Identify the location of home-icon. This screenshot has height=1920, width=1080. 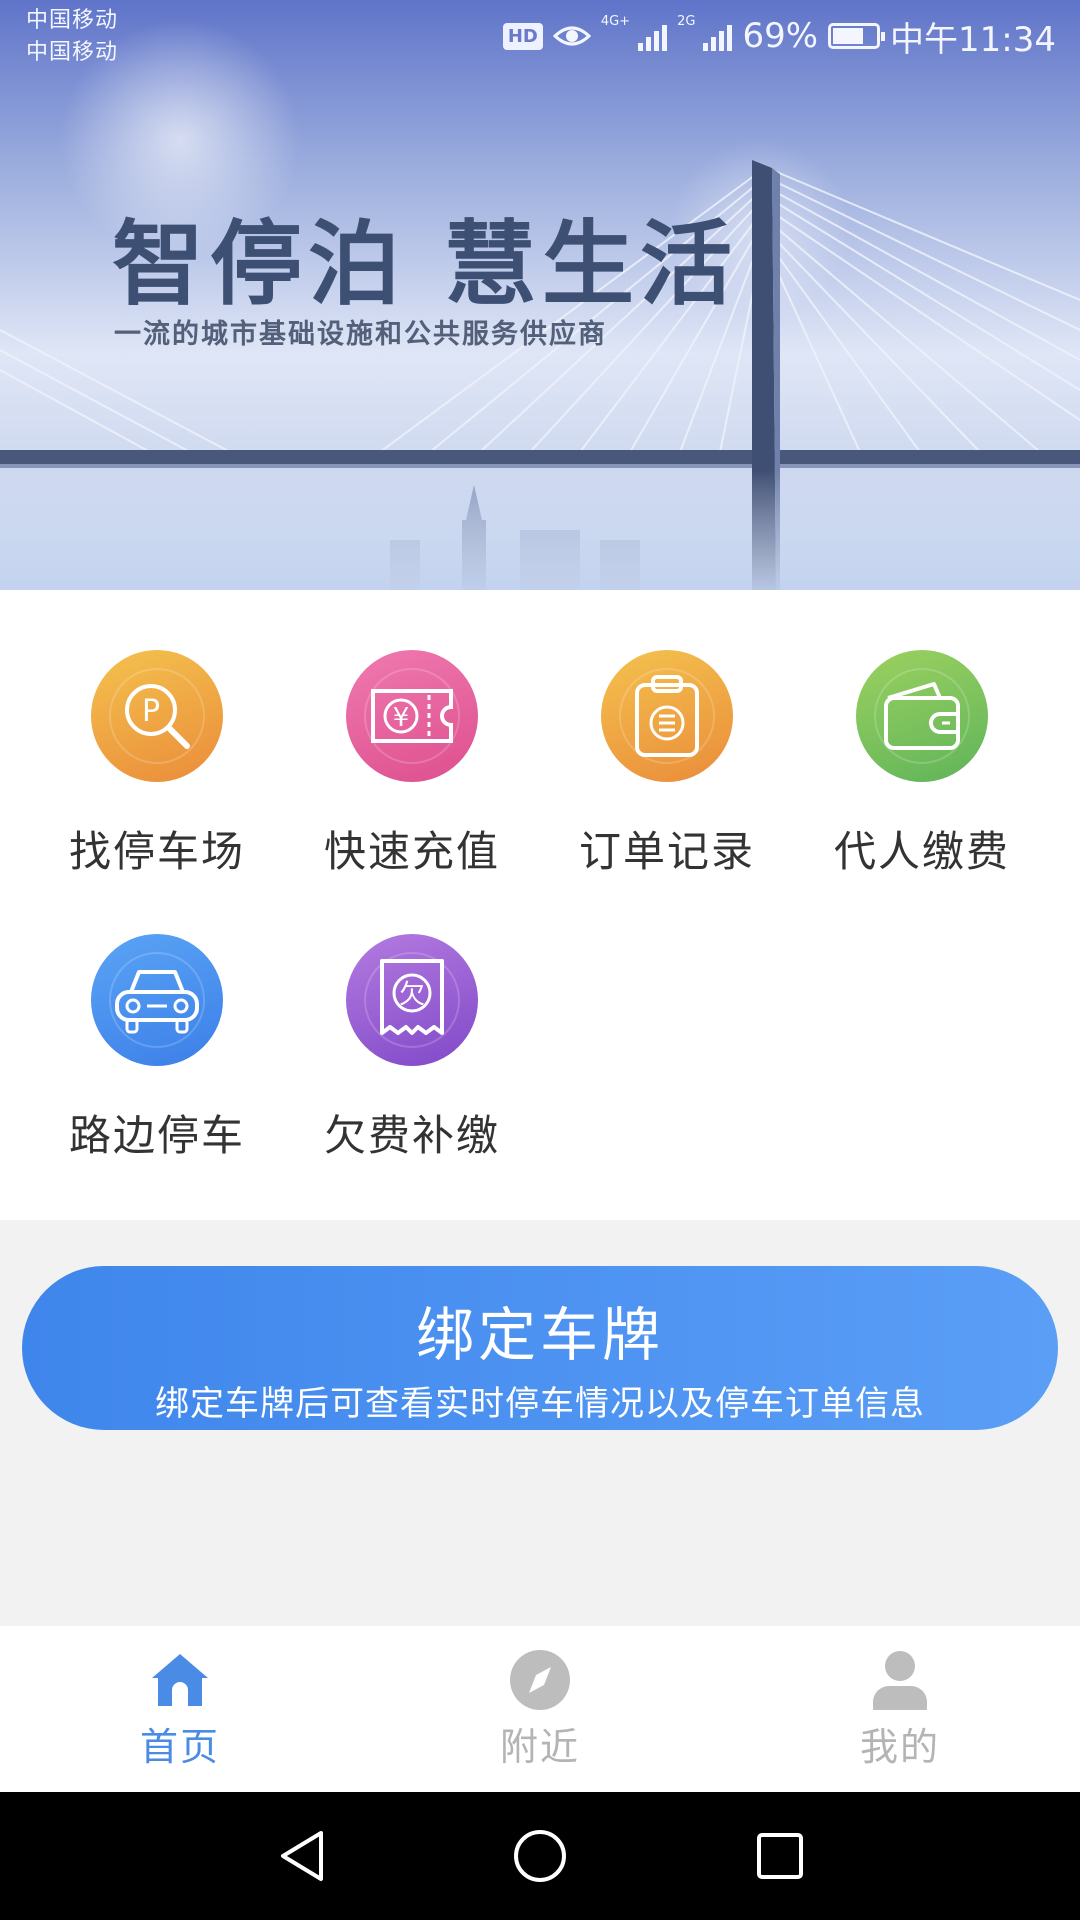
(180, 1680).